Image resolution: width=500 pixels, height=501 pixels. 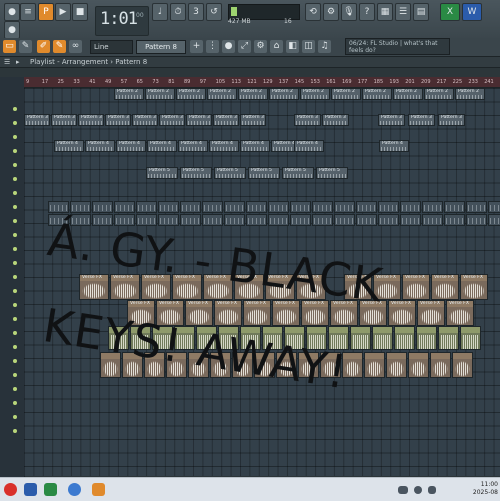 What do you see at coordinates (12, 30) in the screenshot?
I see `record-button: ●` at bounding box center [12, 30].